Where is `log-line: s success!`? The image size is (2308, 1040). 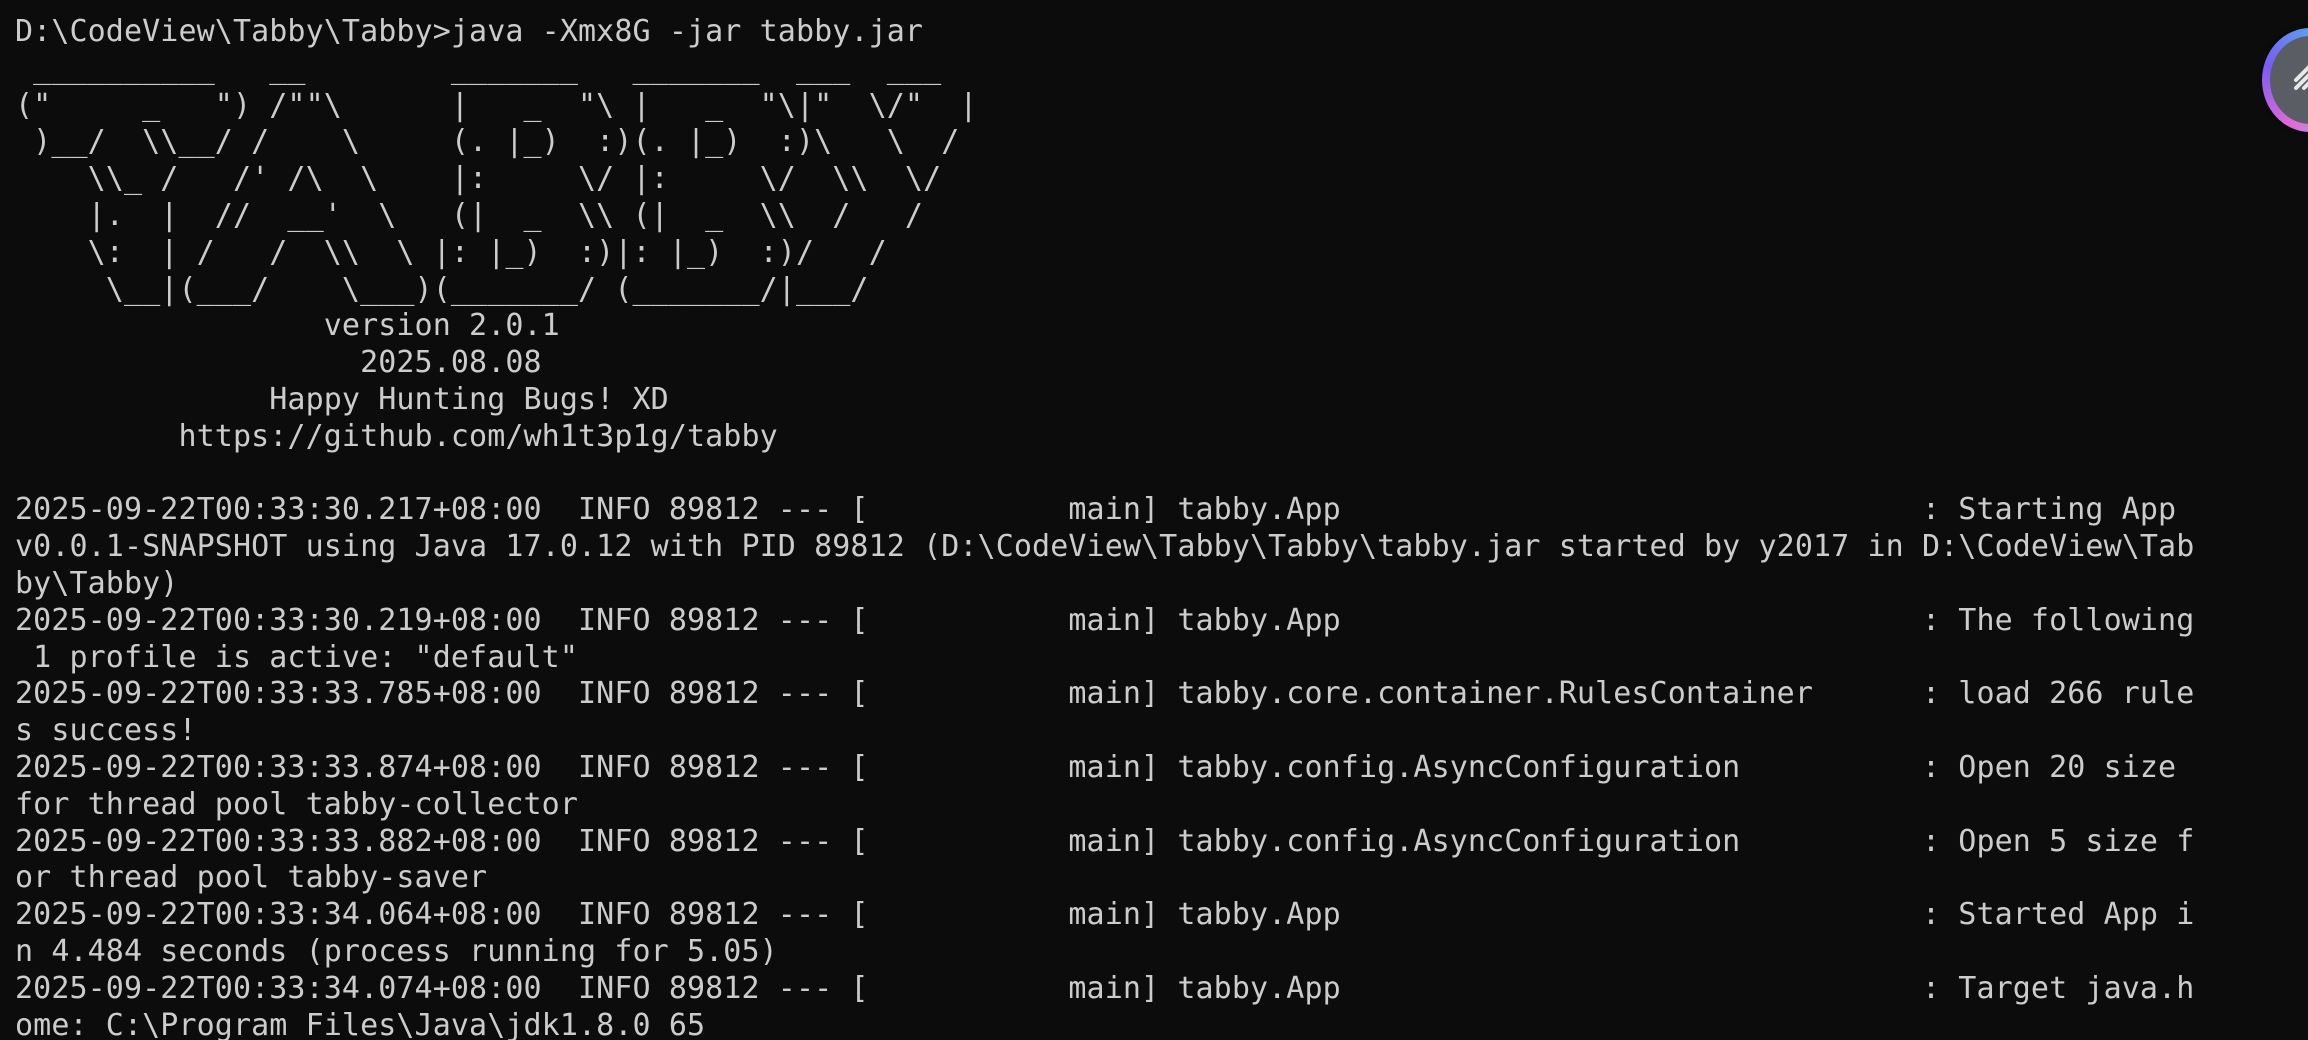
log-line: s success! is located at coordinates (106, 731).